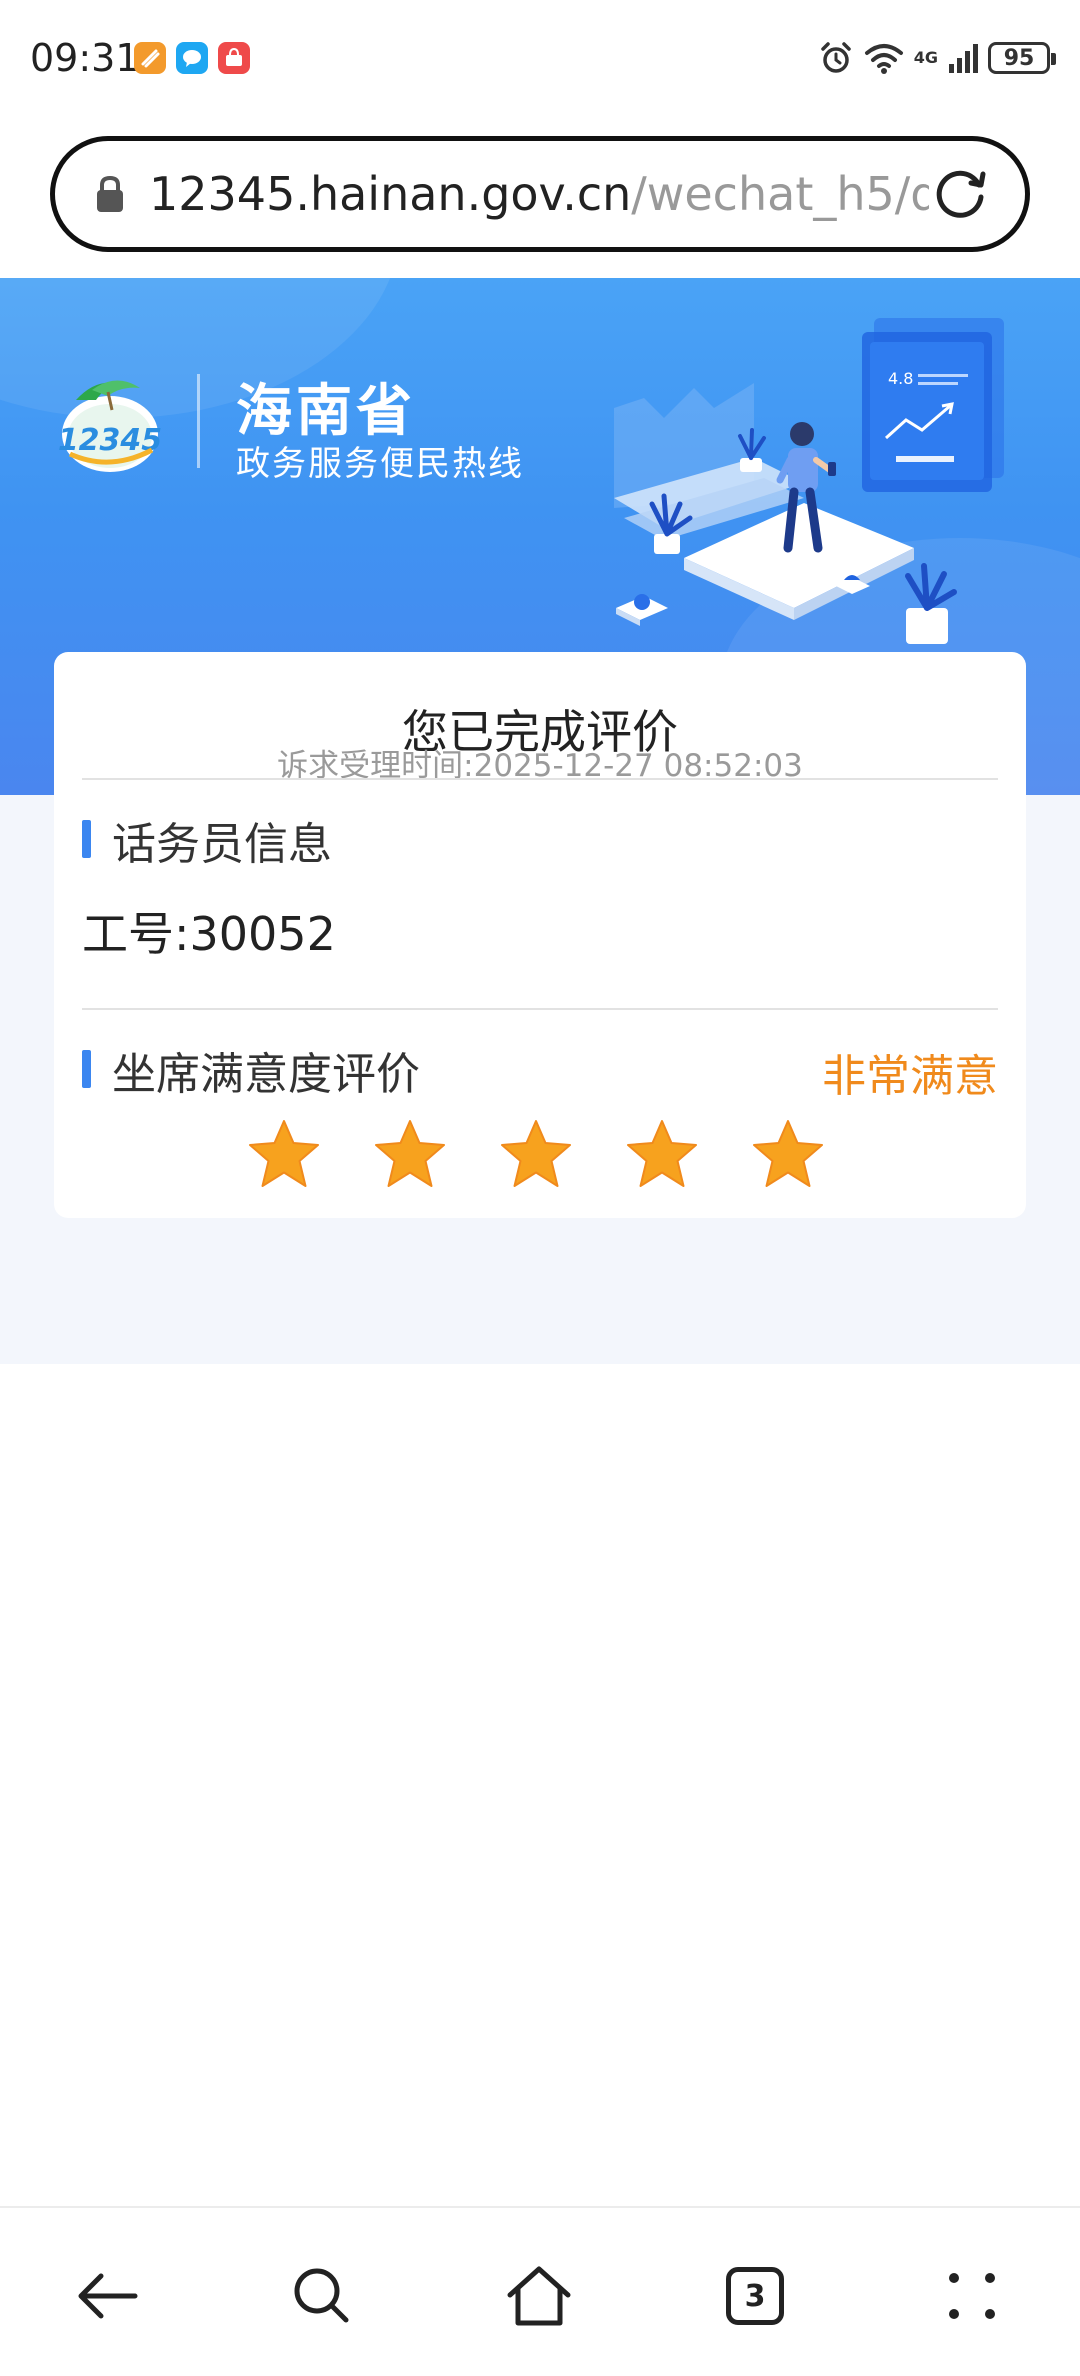 This screenshot has width=1080, height=2376. Describe the element at coordinates (266, 1074) in the screenshot. I see `rating-section-title: 坐席满意度评价` at that location.